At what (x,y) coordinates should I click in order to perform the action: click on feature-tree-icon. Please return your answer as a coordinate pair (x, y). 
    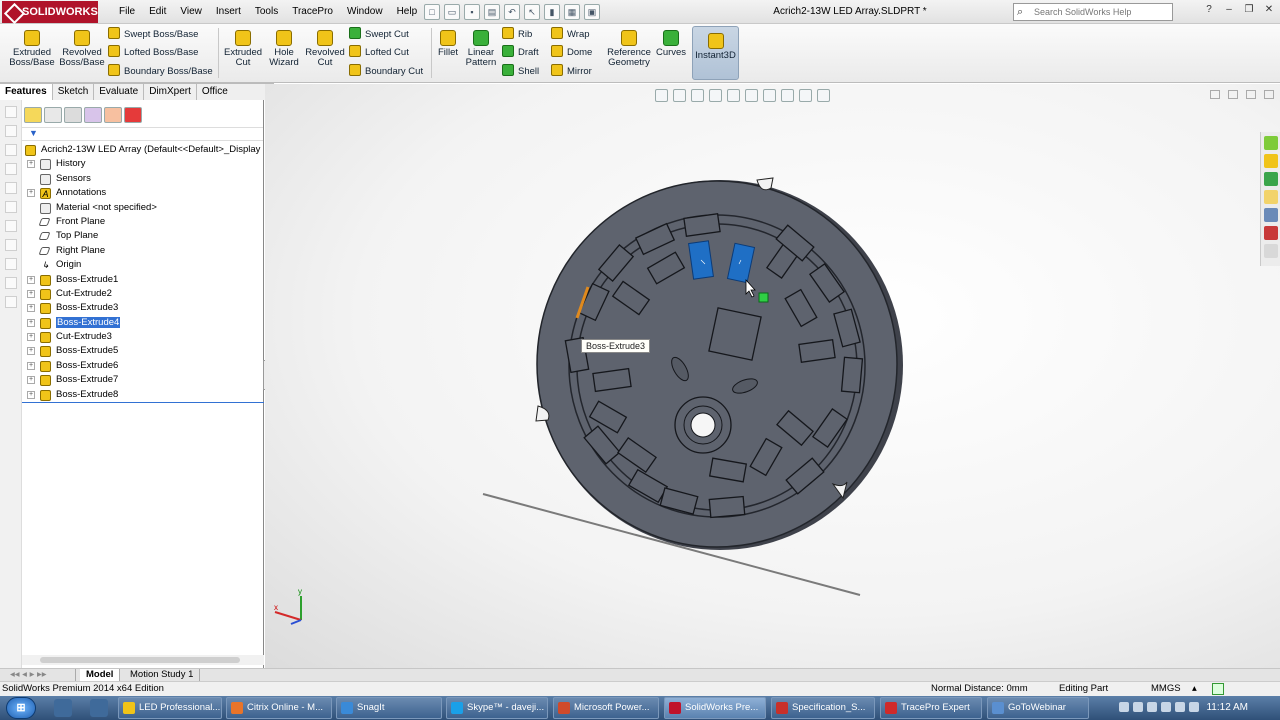
    Looking at the image, I should click on (33, 115).